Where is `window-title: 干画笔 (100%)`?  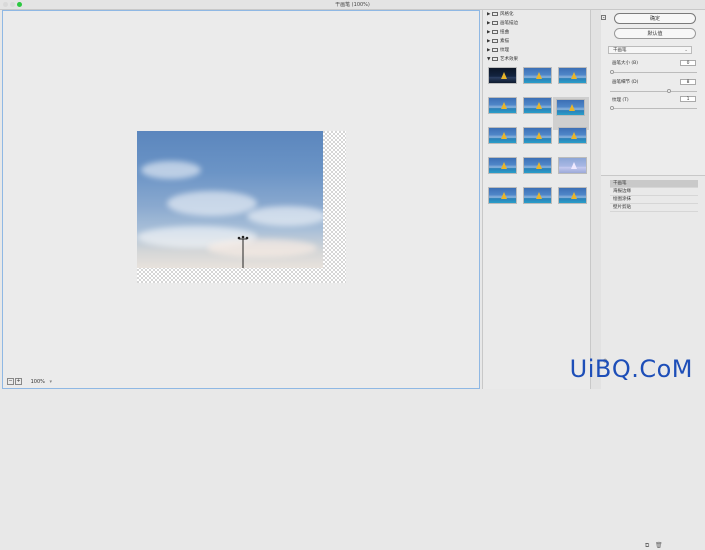 window-title: 干画笔 (100%) is located at coordinates (352, 5).